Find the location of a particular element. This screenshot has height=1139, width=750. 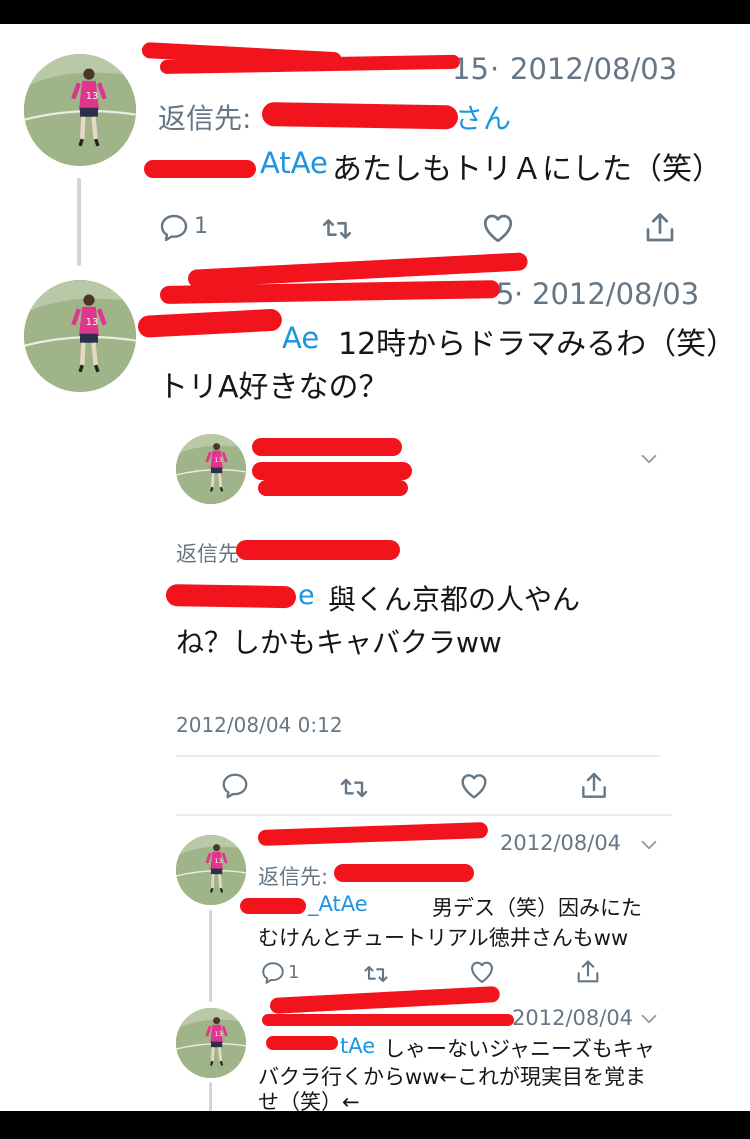

tweet-text: ね？しかもキャバクラww is located at coordinates (339, 642).